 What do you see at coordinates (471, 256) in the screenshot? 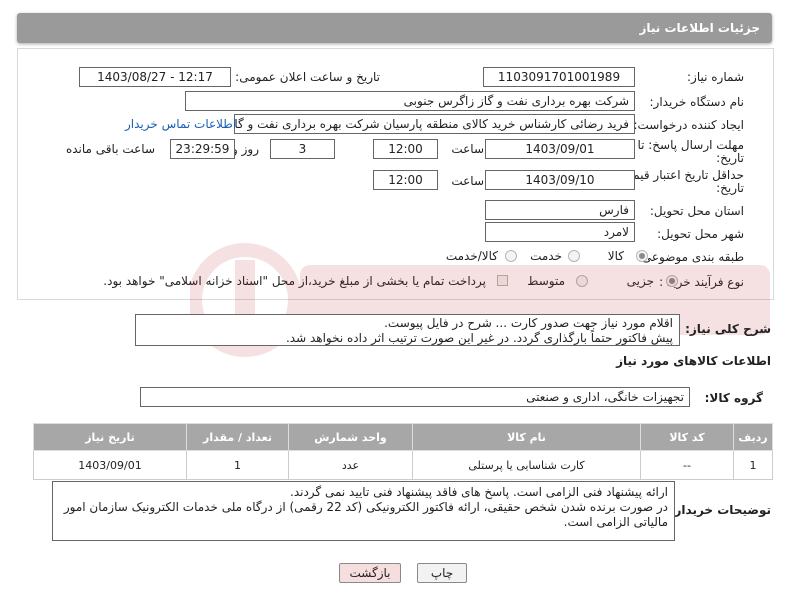
I see `category-option-goods-service: کالا/خدمت` at bounding box center [471, 256].